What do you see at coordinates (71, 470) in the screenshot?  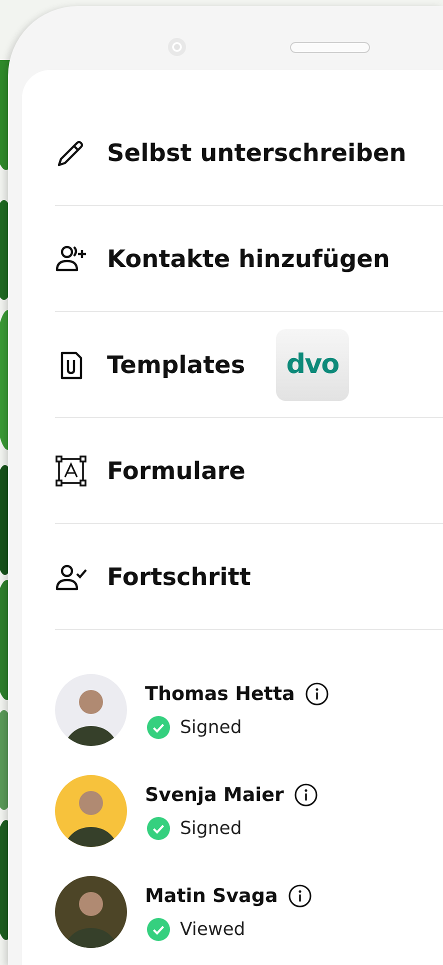 I see `text-frame-icon` at bounding box center [71, 470].